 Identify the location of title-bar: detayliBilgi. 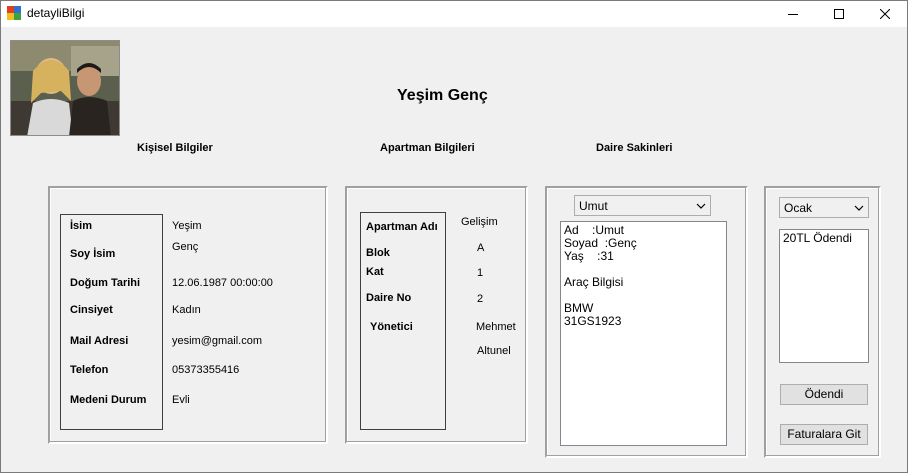
(454, 13).